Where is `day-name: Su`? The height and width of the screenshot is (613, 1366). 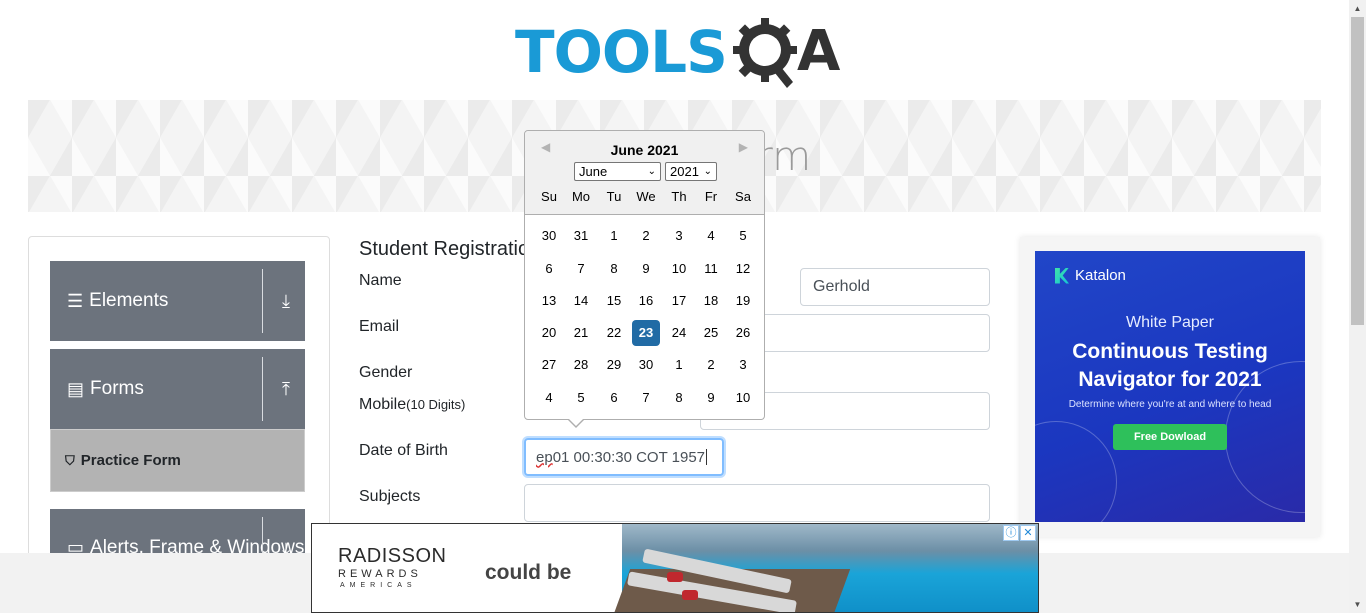
day-name: Su is located at coordinates (549, 196).